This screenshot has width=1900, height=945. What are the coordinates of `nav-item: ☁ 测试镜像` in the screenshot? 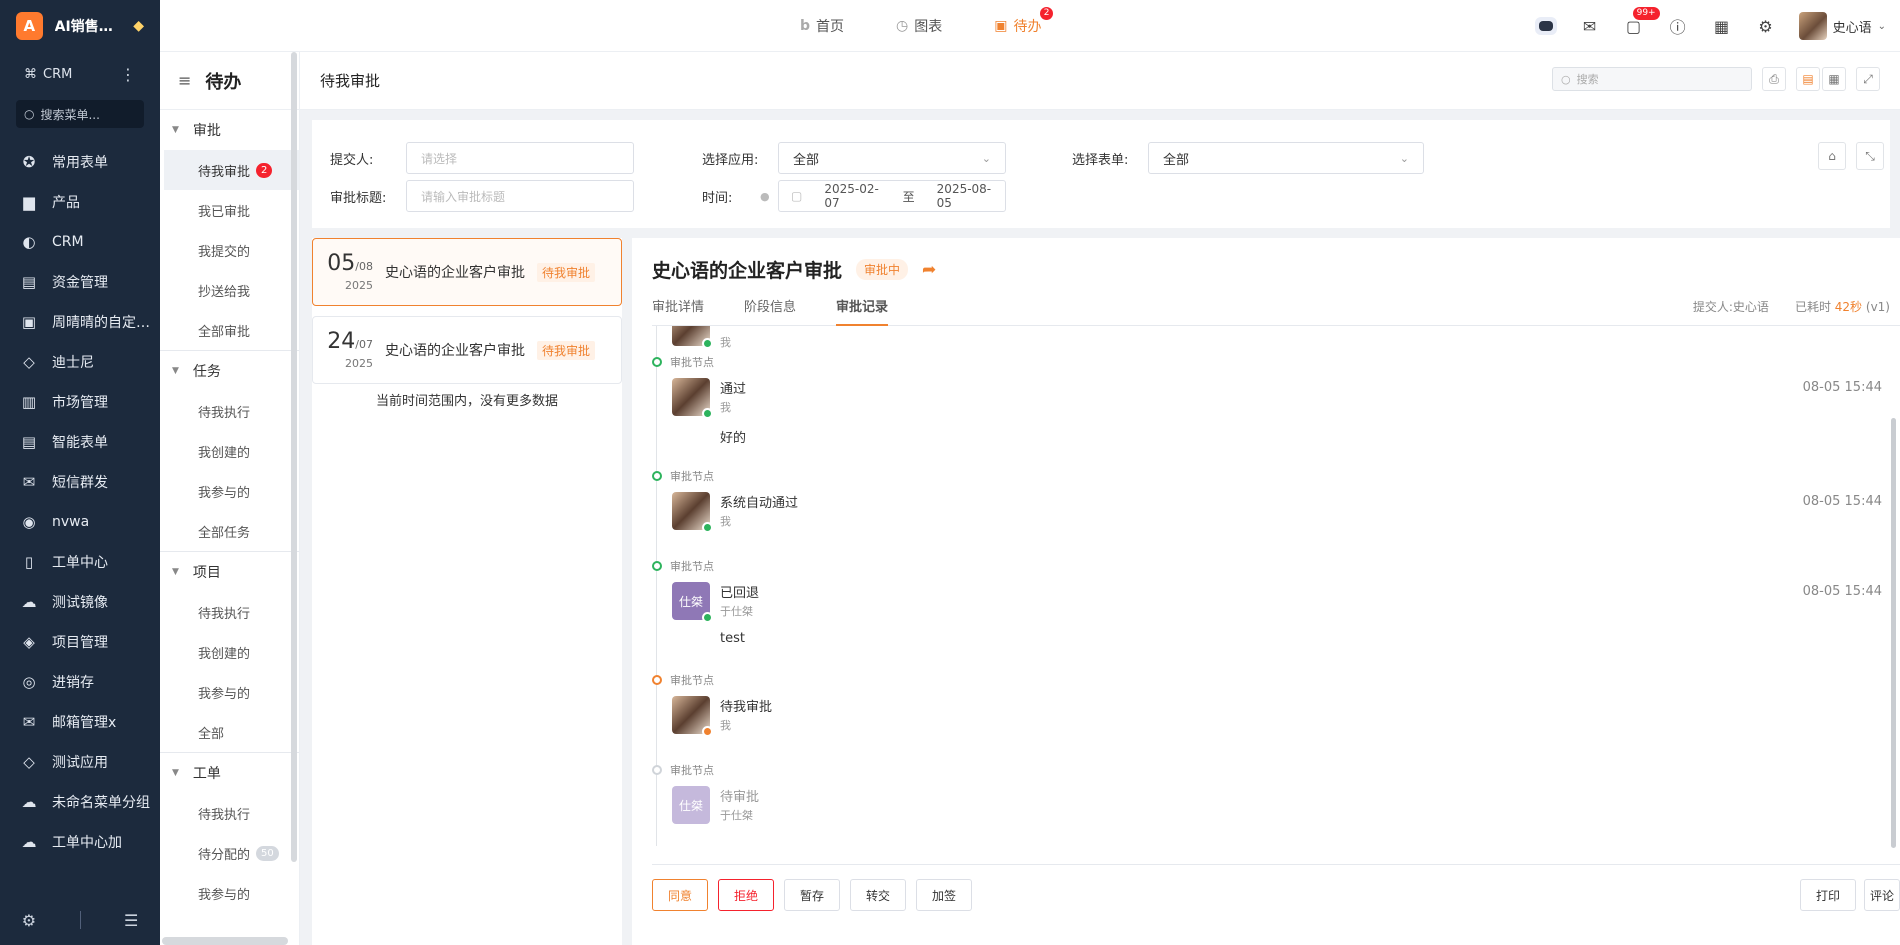 It's located at (80, 602).